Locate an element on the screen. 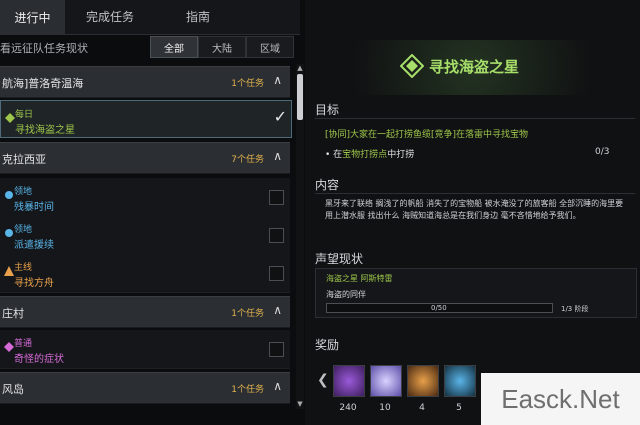  scrollbar-thumb is located at coordinates (300, 97).